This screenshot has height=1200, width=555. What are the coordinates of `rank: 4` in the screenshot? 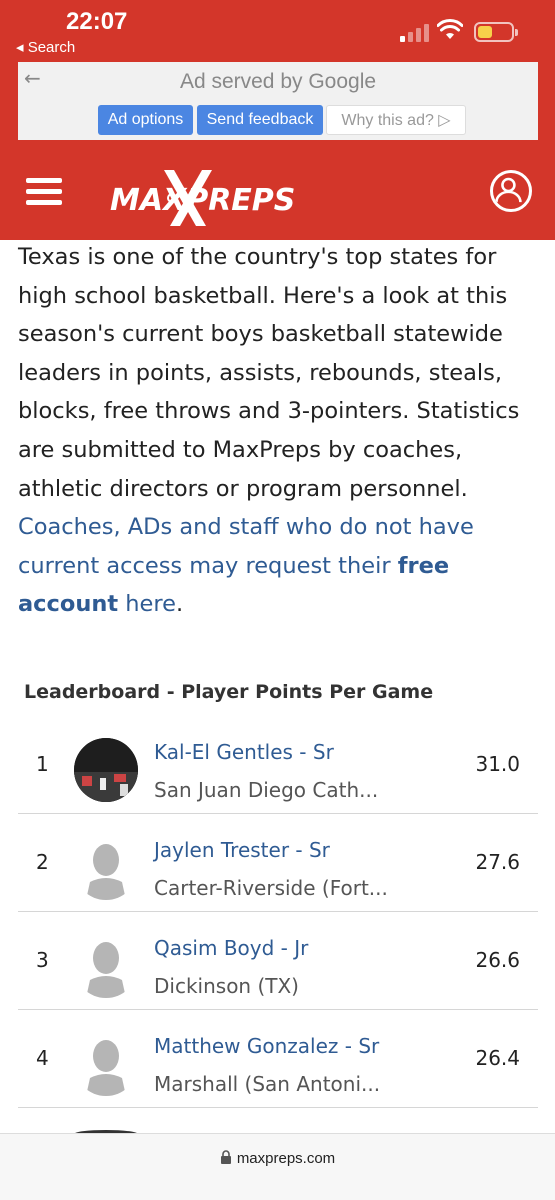 It's located at (42, 1058).